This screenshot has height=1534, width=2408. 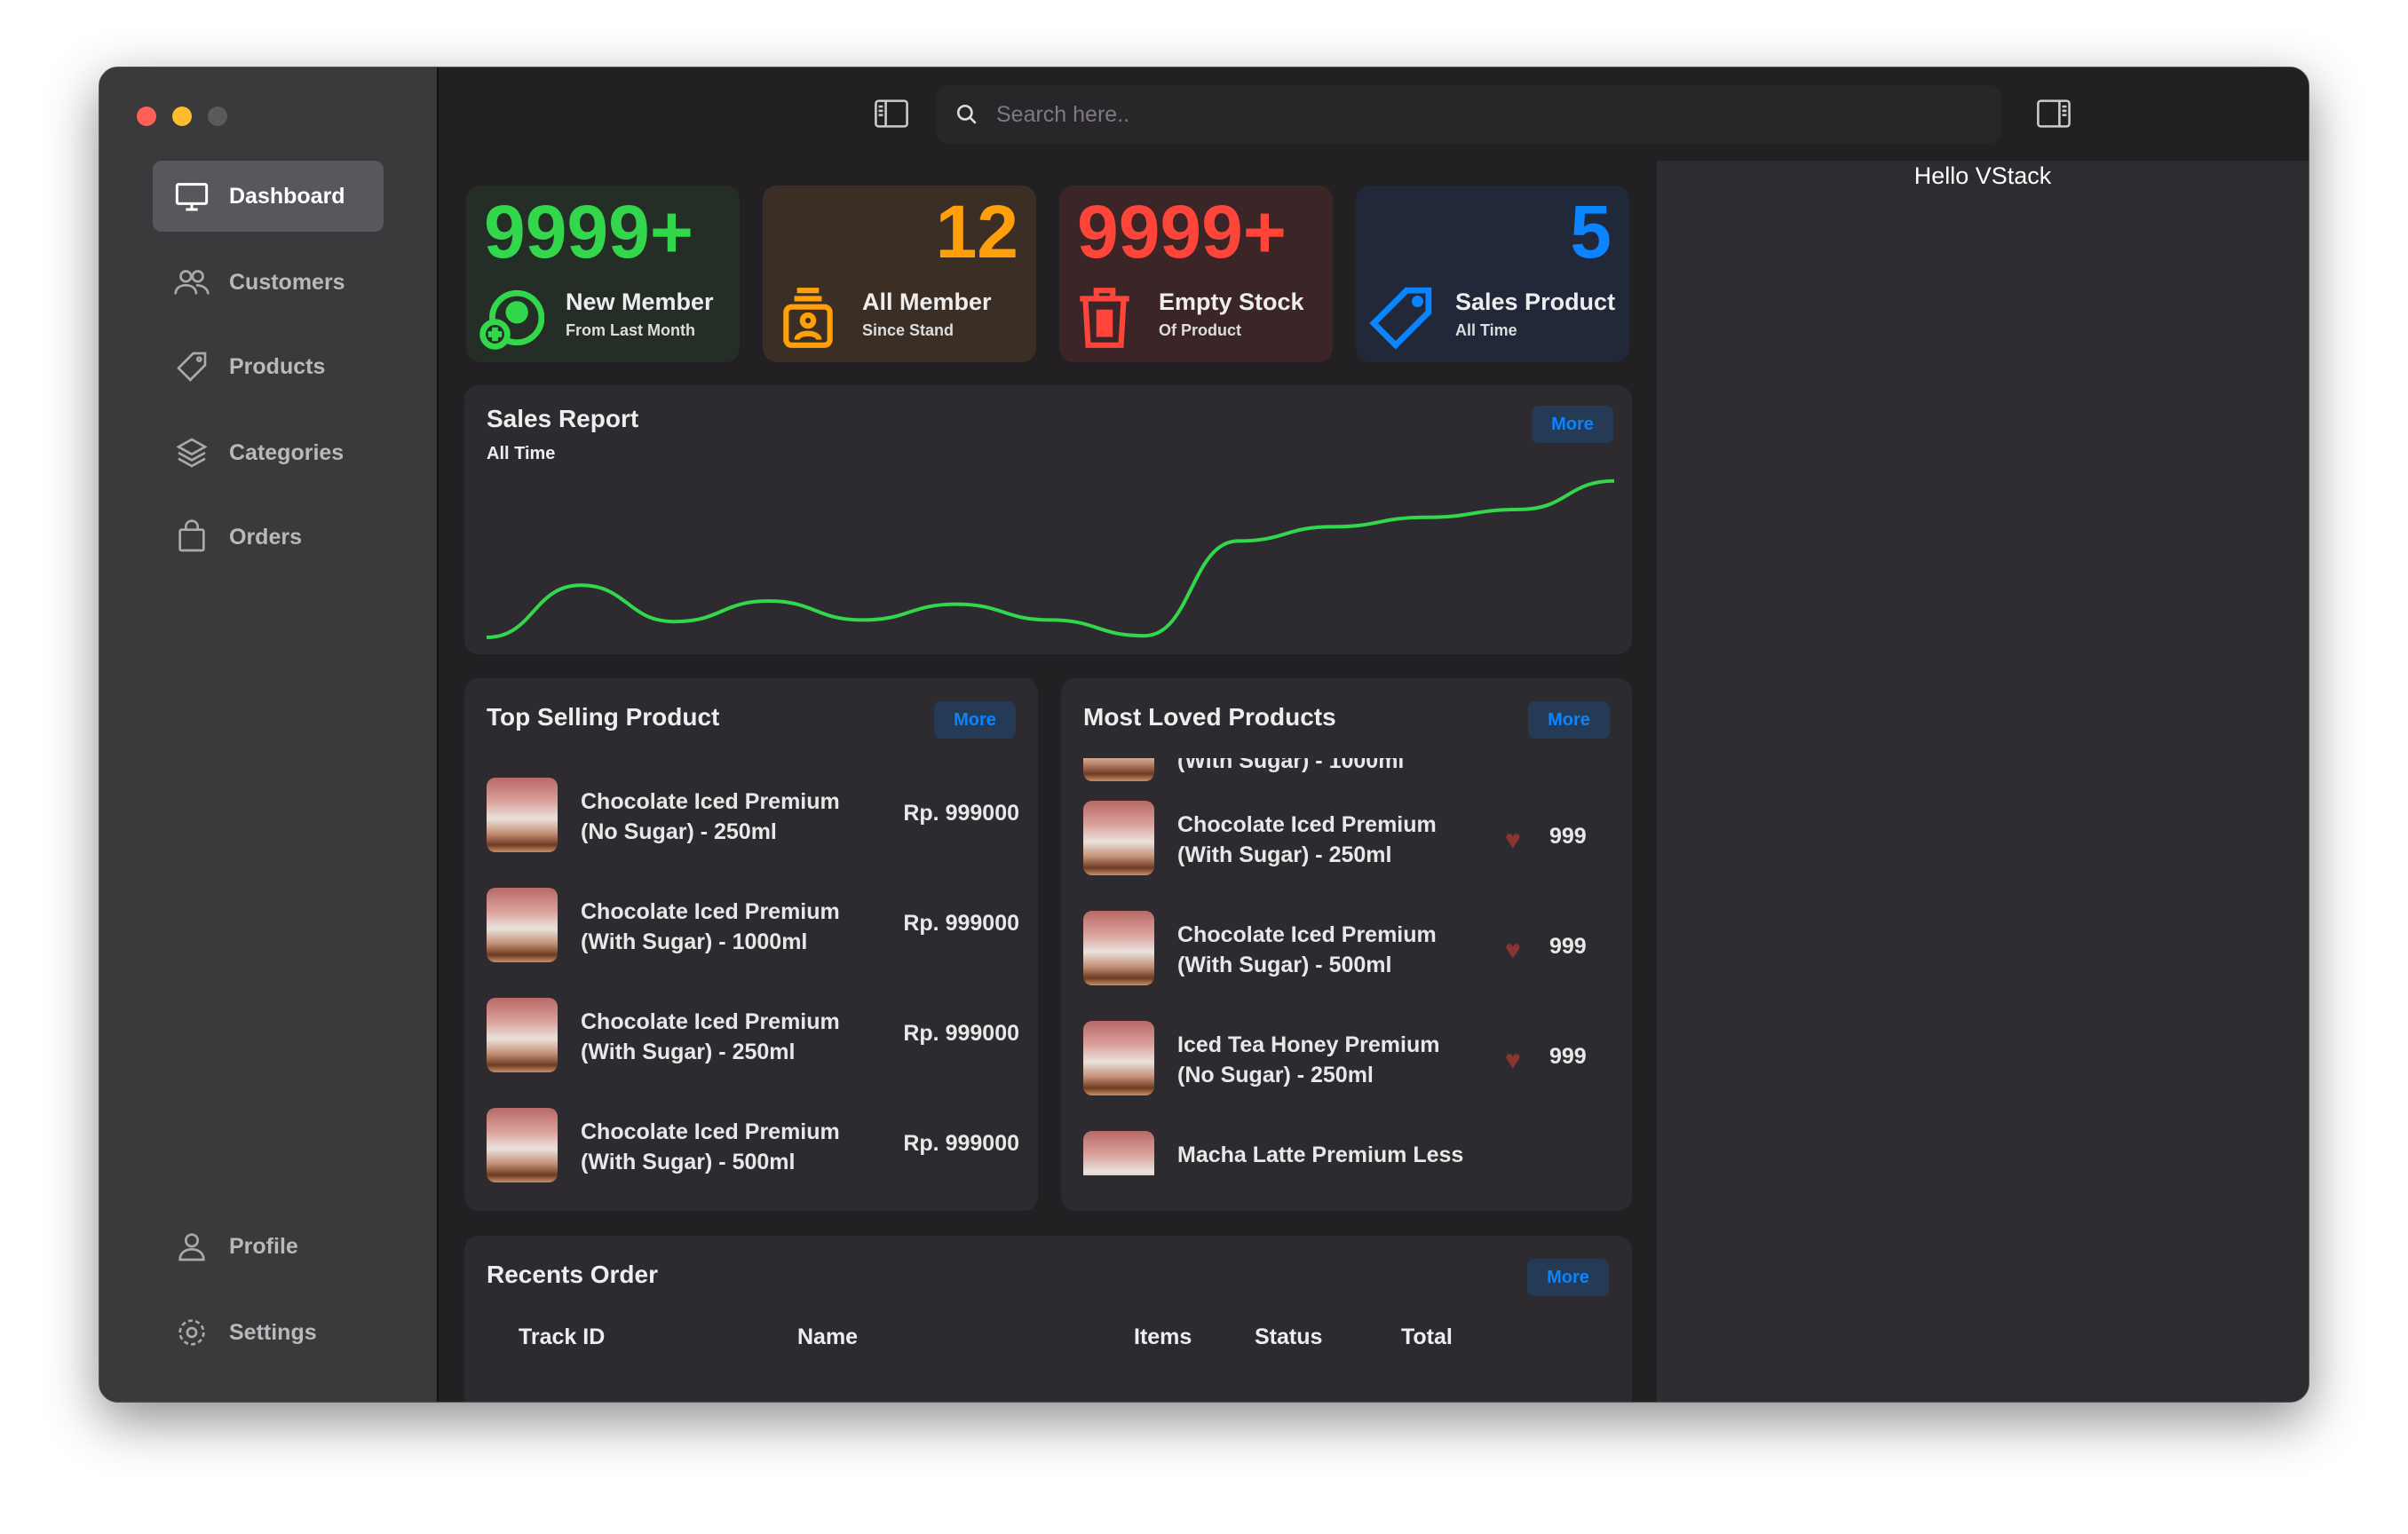 I want to click on stat-label: All Member, so click(x=927, y=302).